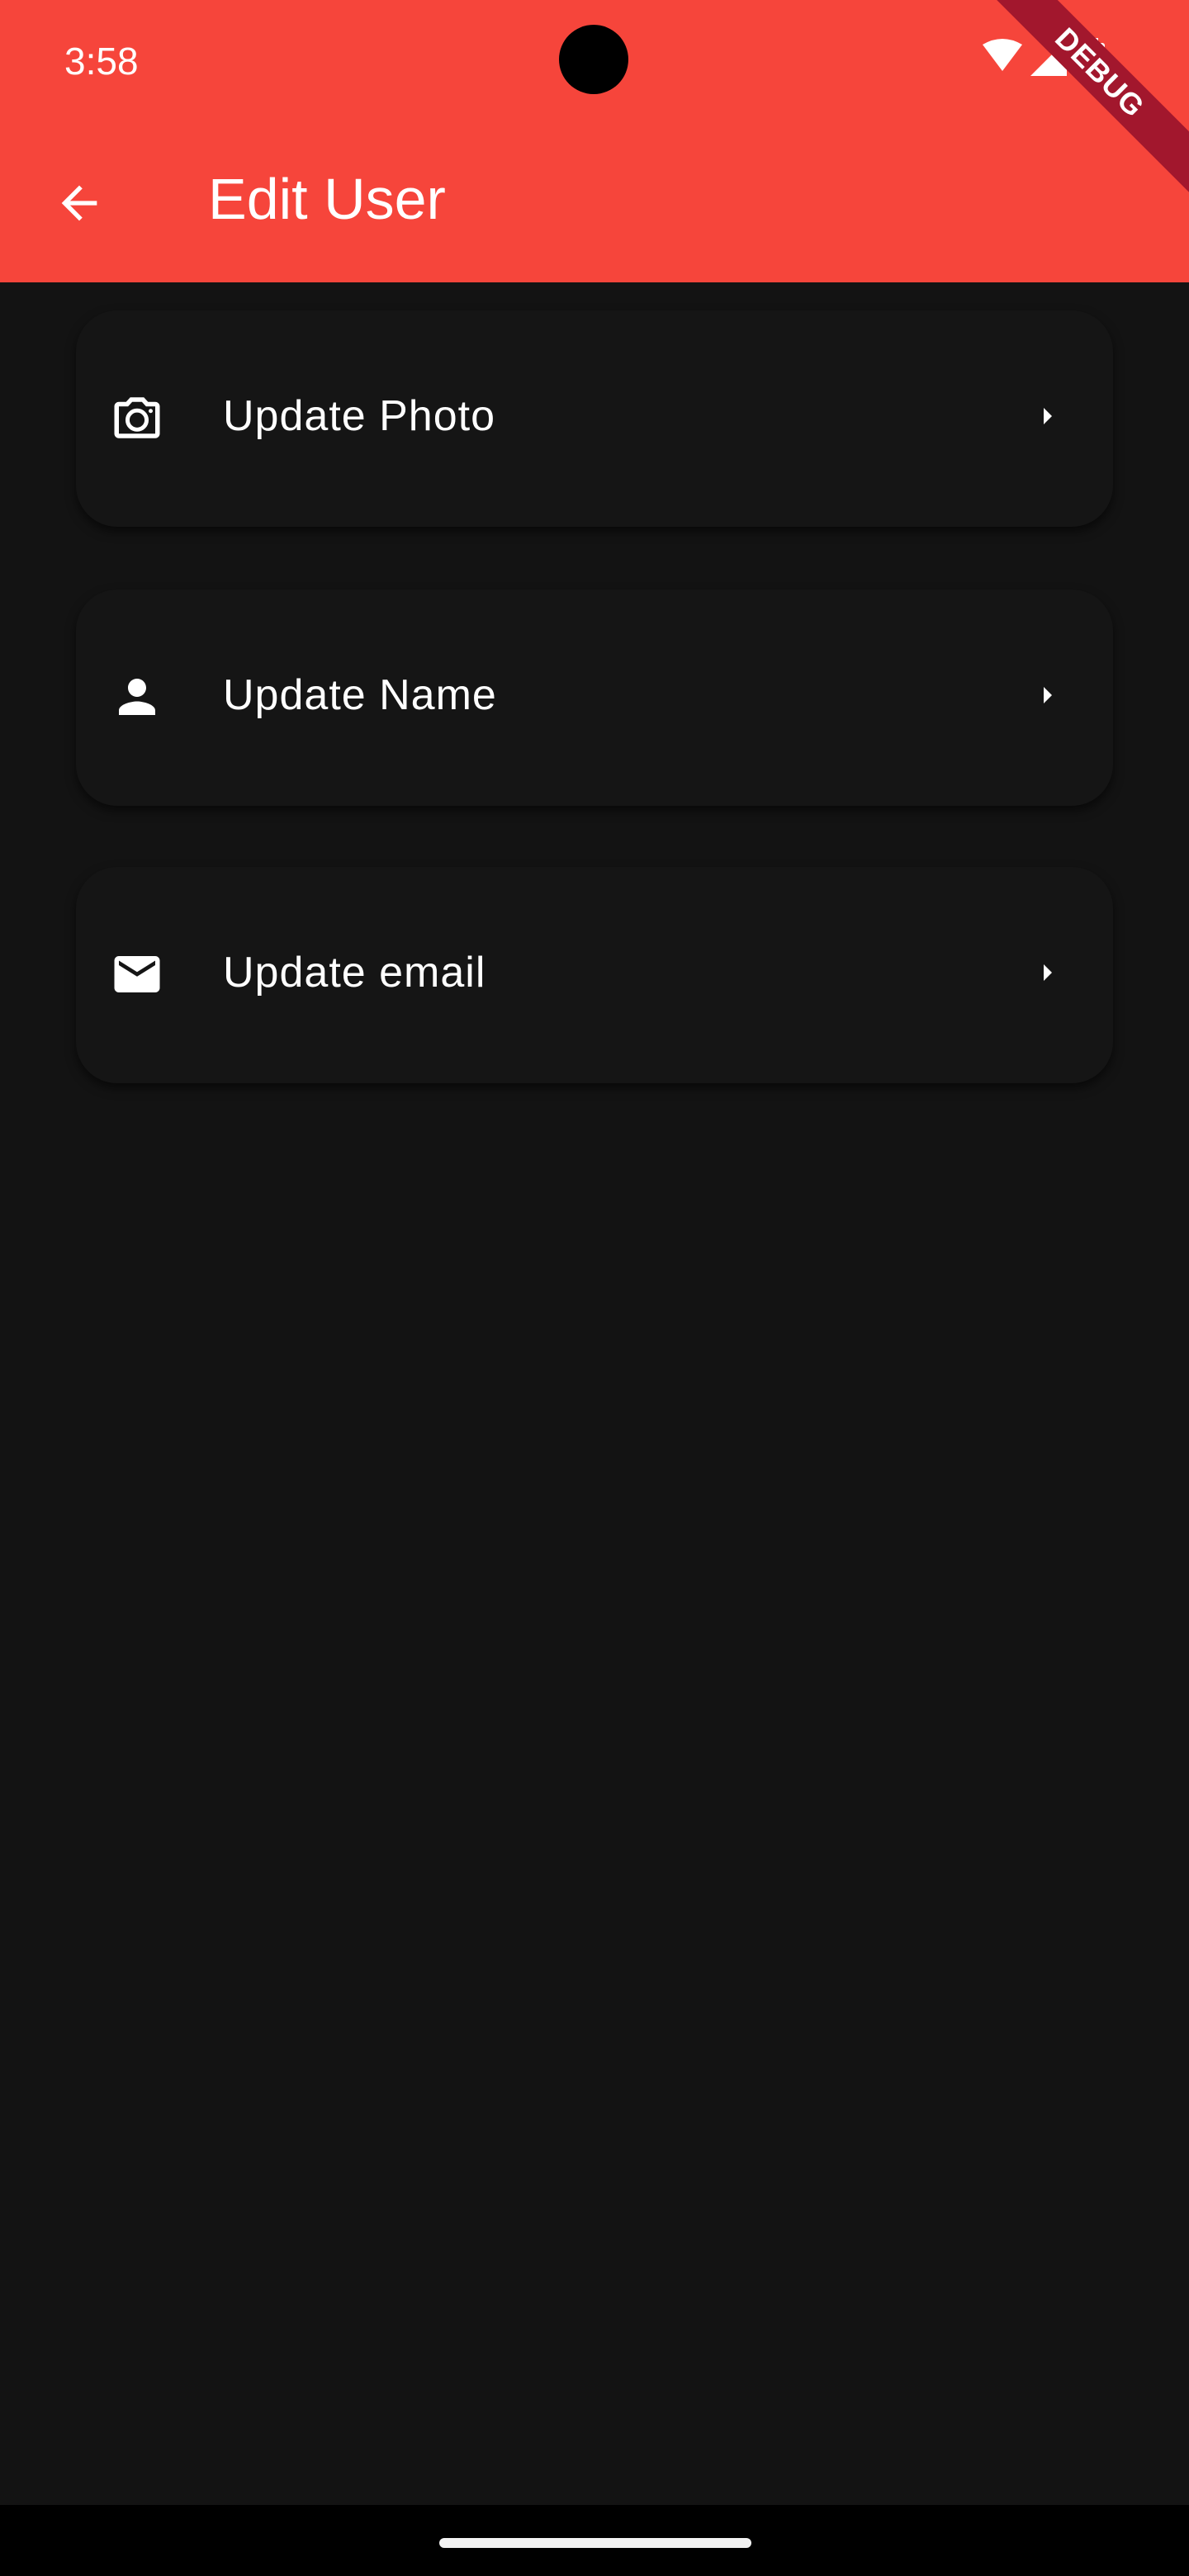  Describe the element at coordinates (593, 59) in the screenshot. I see `camera-cutout` at that location.